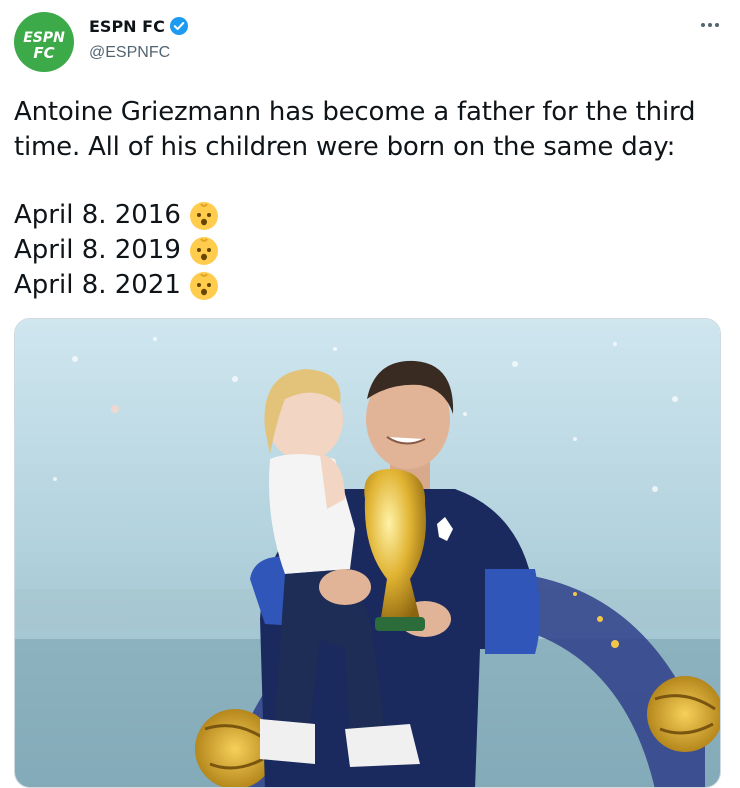  Describe the element at coordinates (97, 215) in the screenshot. I see `date-label: April 8. 2016` at that location.